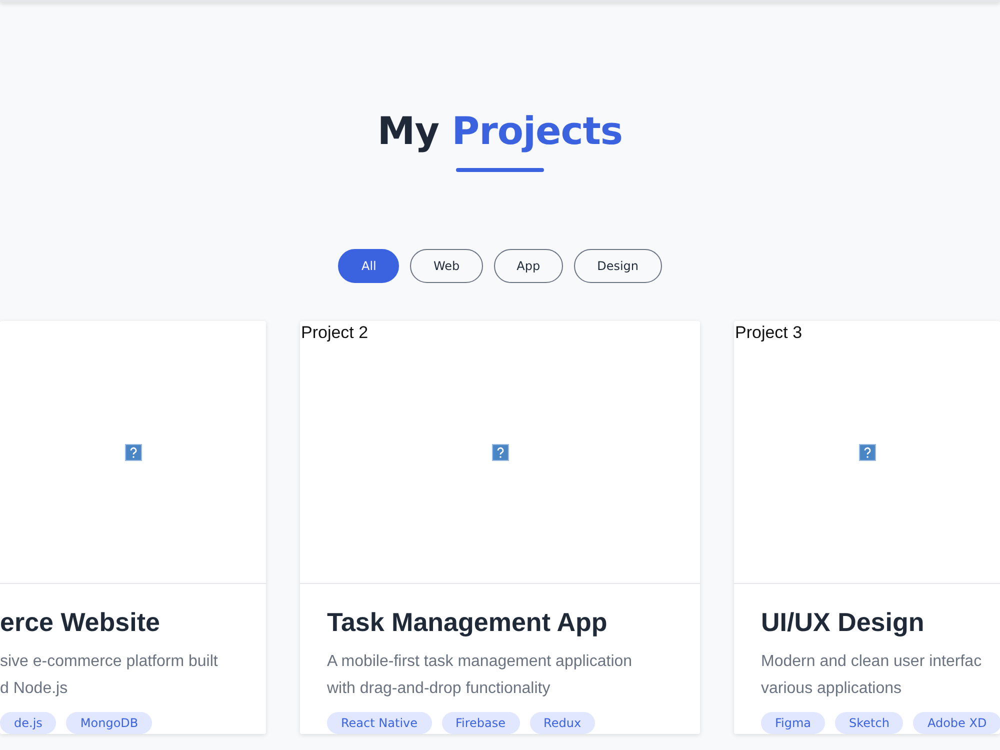 The height and width of the screenshot is (750, 1000). I want to click on tech-tag: Redux, so click(563, 723).